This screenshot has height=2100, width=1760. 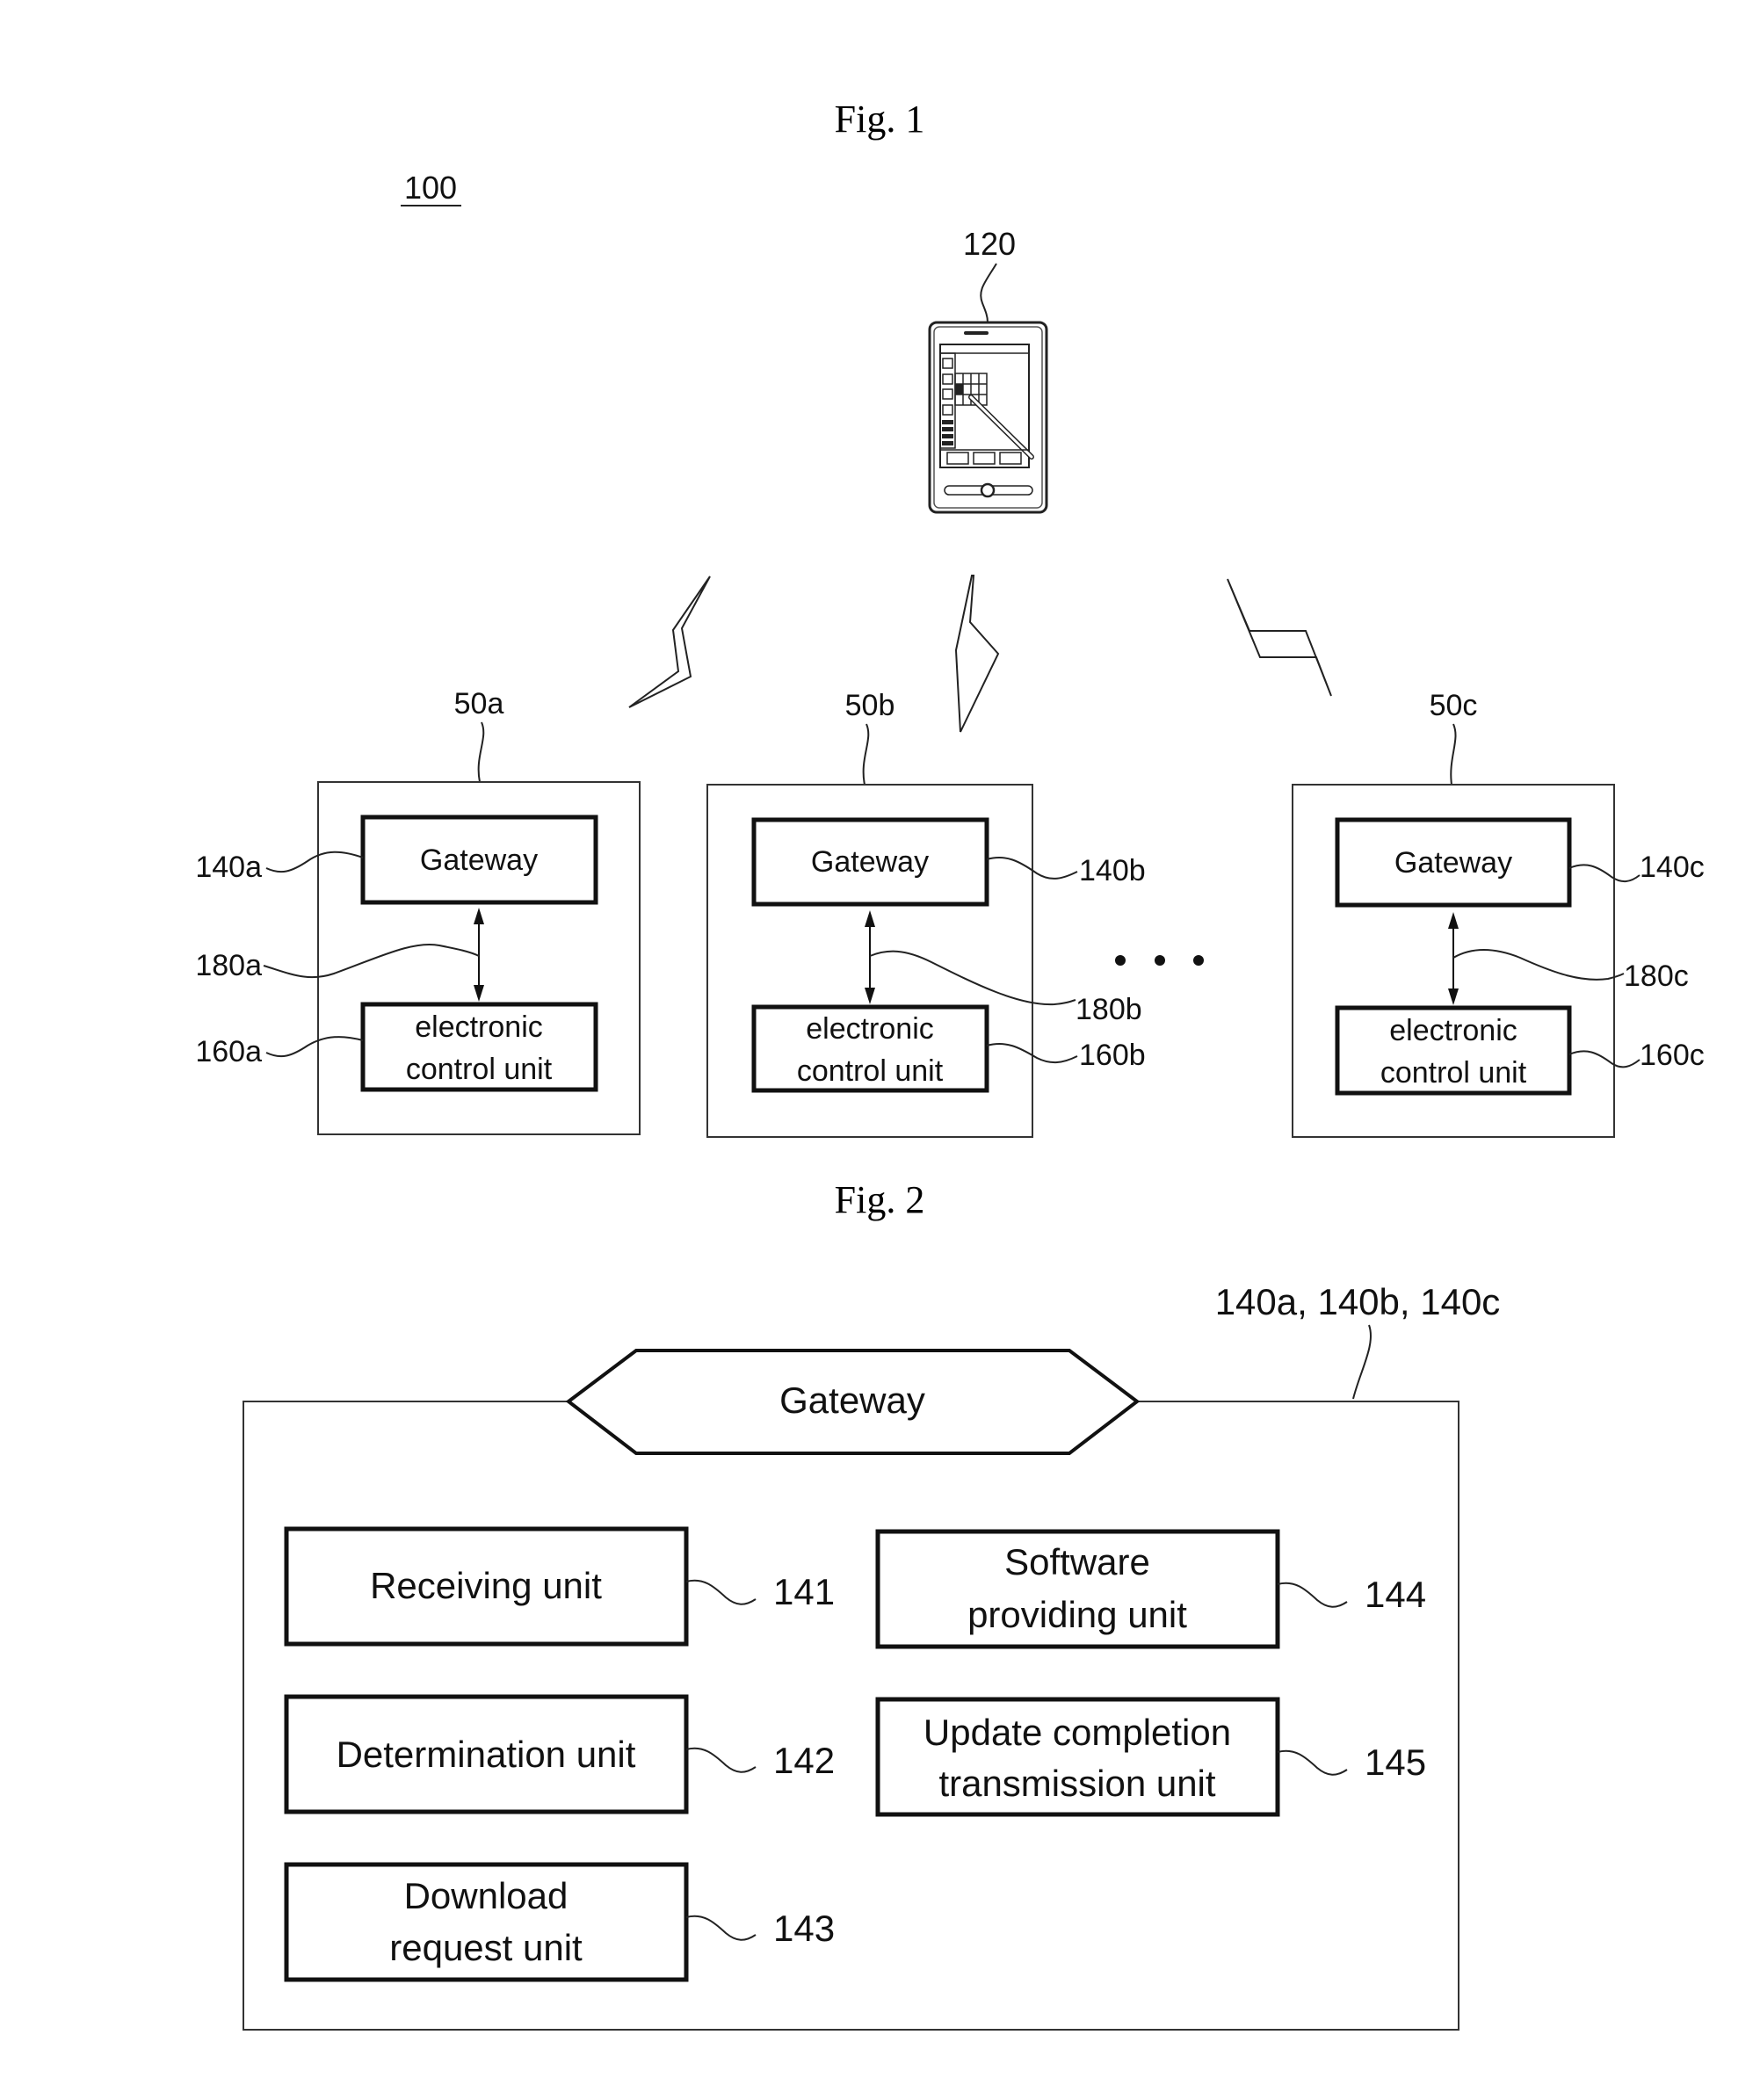 What do you see at coordinates (487, 1895) in the screenshot?
I see `unit-label-line1: Download` at bounding box center [487, 1895].